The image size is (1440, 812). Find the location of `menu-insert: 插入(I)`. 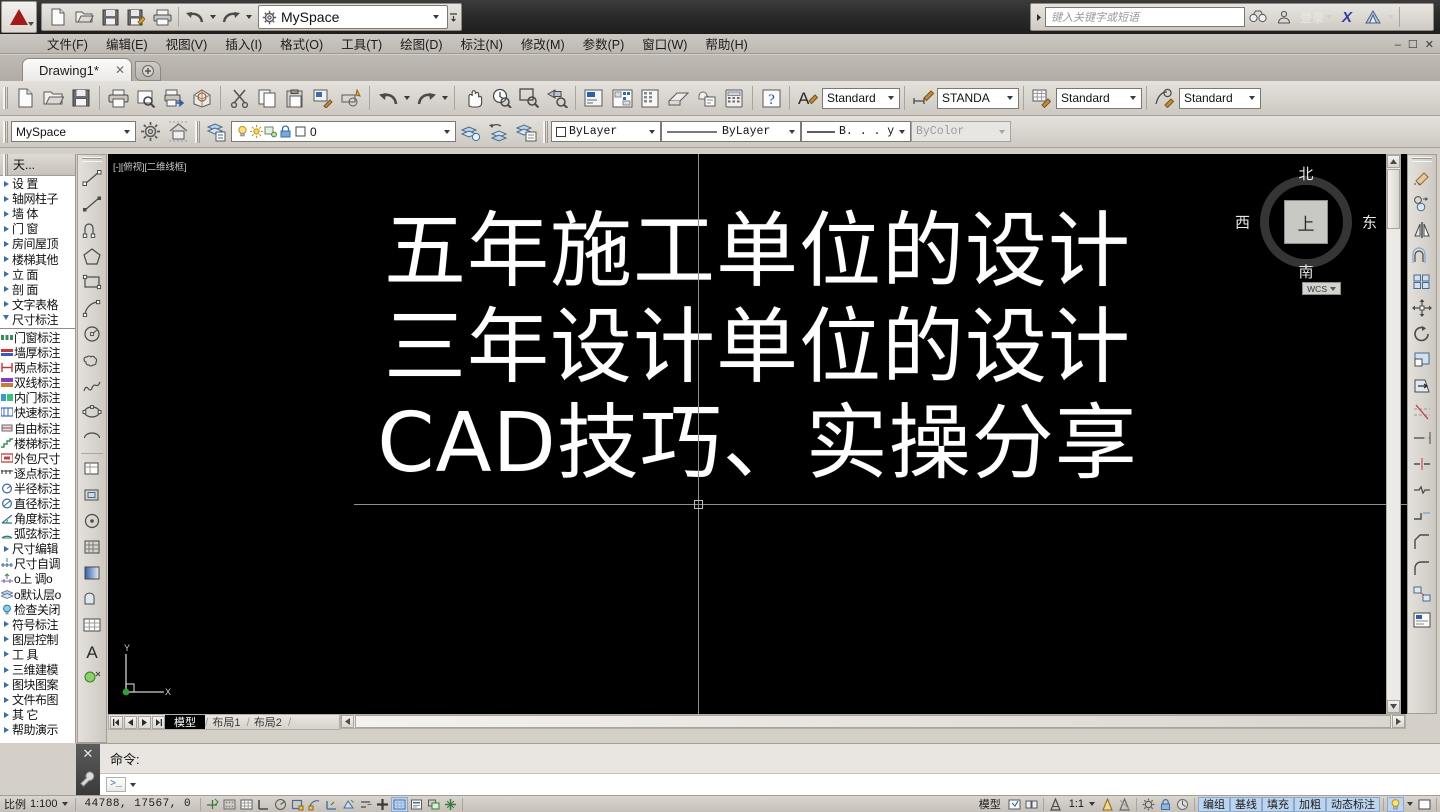

menu-insert: 插入(I) is located at coordinates (243, 43).